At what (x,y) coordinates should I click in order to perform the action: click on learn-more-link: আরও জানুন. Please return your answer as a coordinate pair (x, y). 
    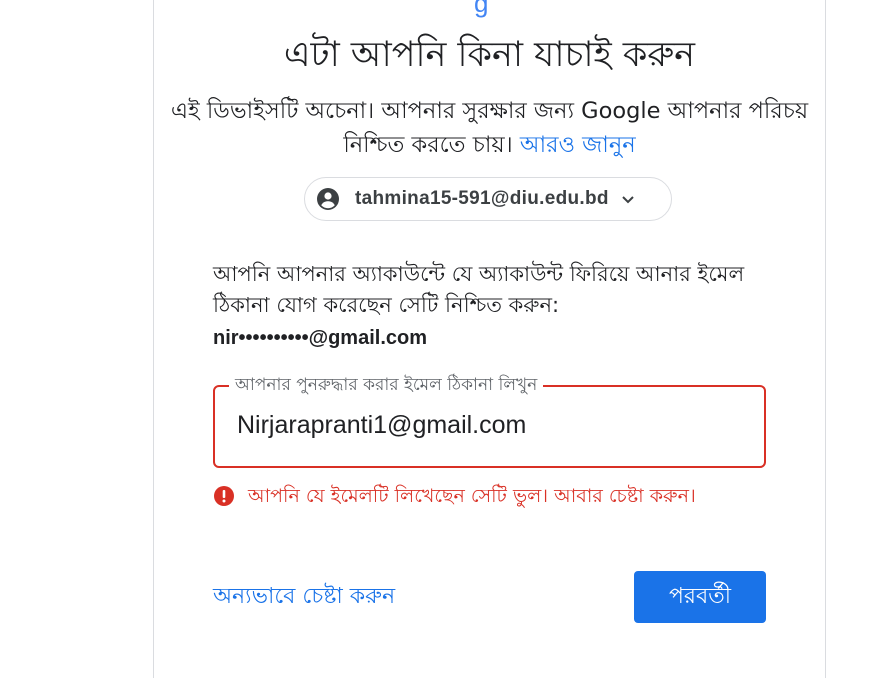
    Looking at the image, I should click on (578, 145).